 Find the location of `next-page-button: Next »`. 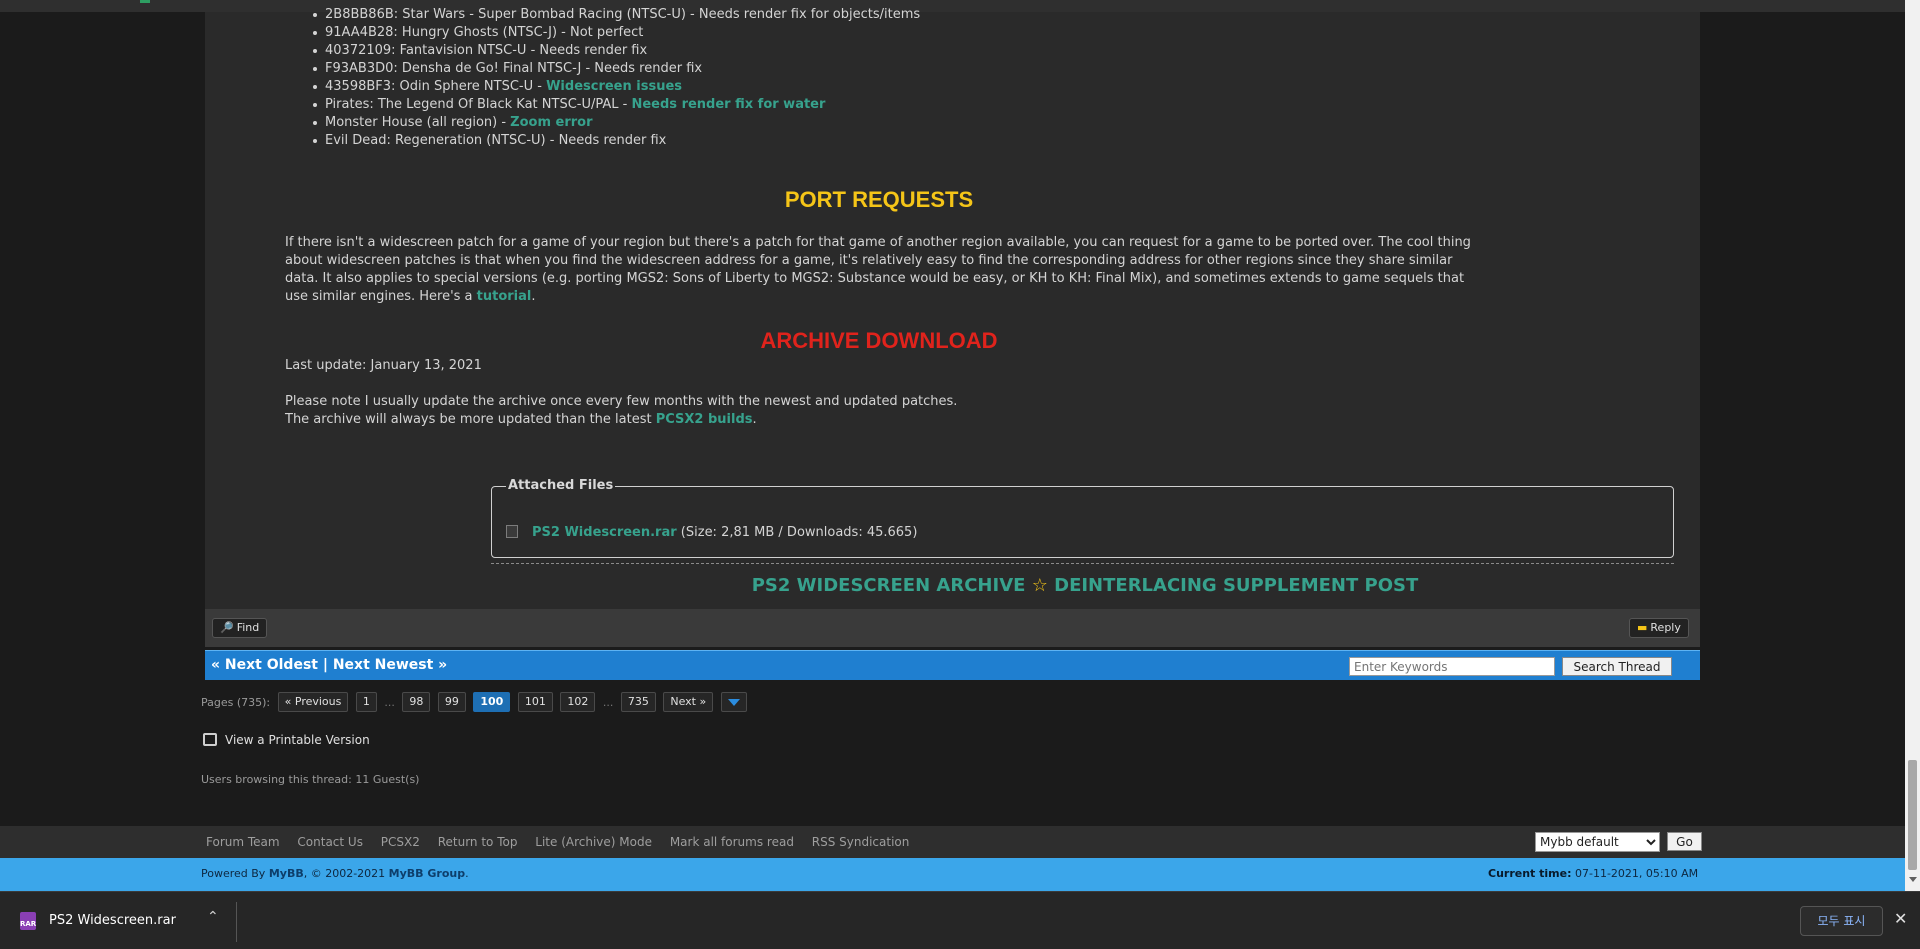

next-page-button: Next » is located at coordinates (688, 702).